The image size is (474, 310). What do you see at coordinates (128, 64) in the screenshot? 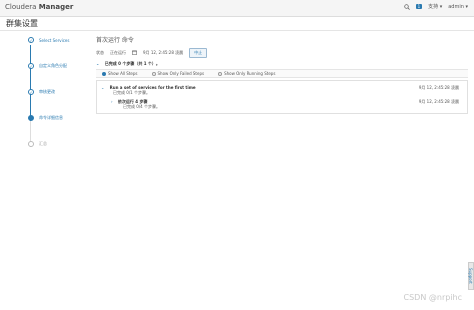
I see `summary-toggle: ⌄ 已完成 0 个步骤（共 1 个）。` at bounding box center [128, 64].